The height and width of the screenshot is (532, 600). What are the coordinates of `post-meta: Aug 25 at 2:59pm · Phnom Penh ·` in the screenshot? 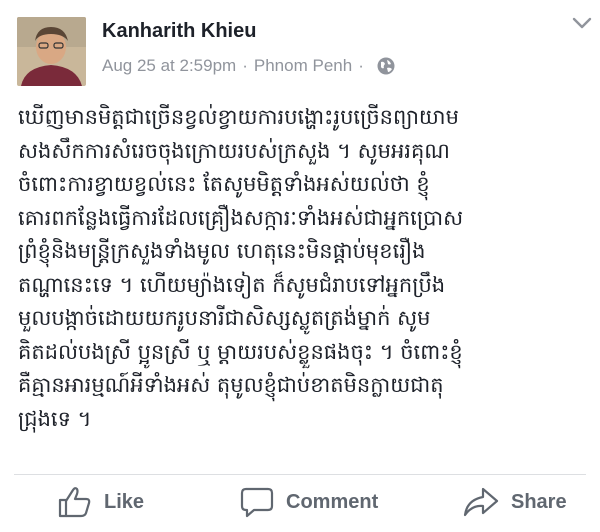 It's located at (248, 66).